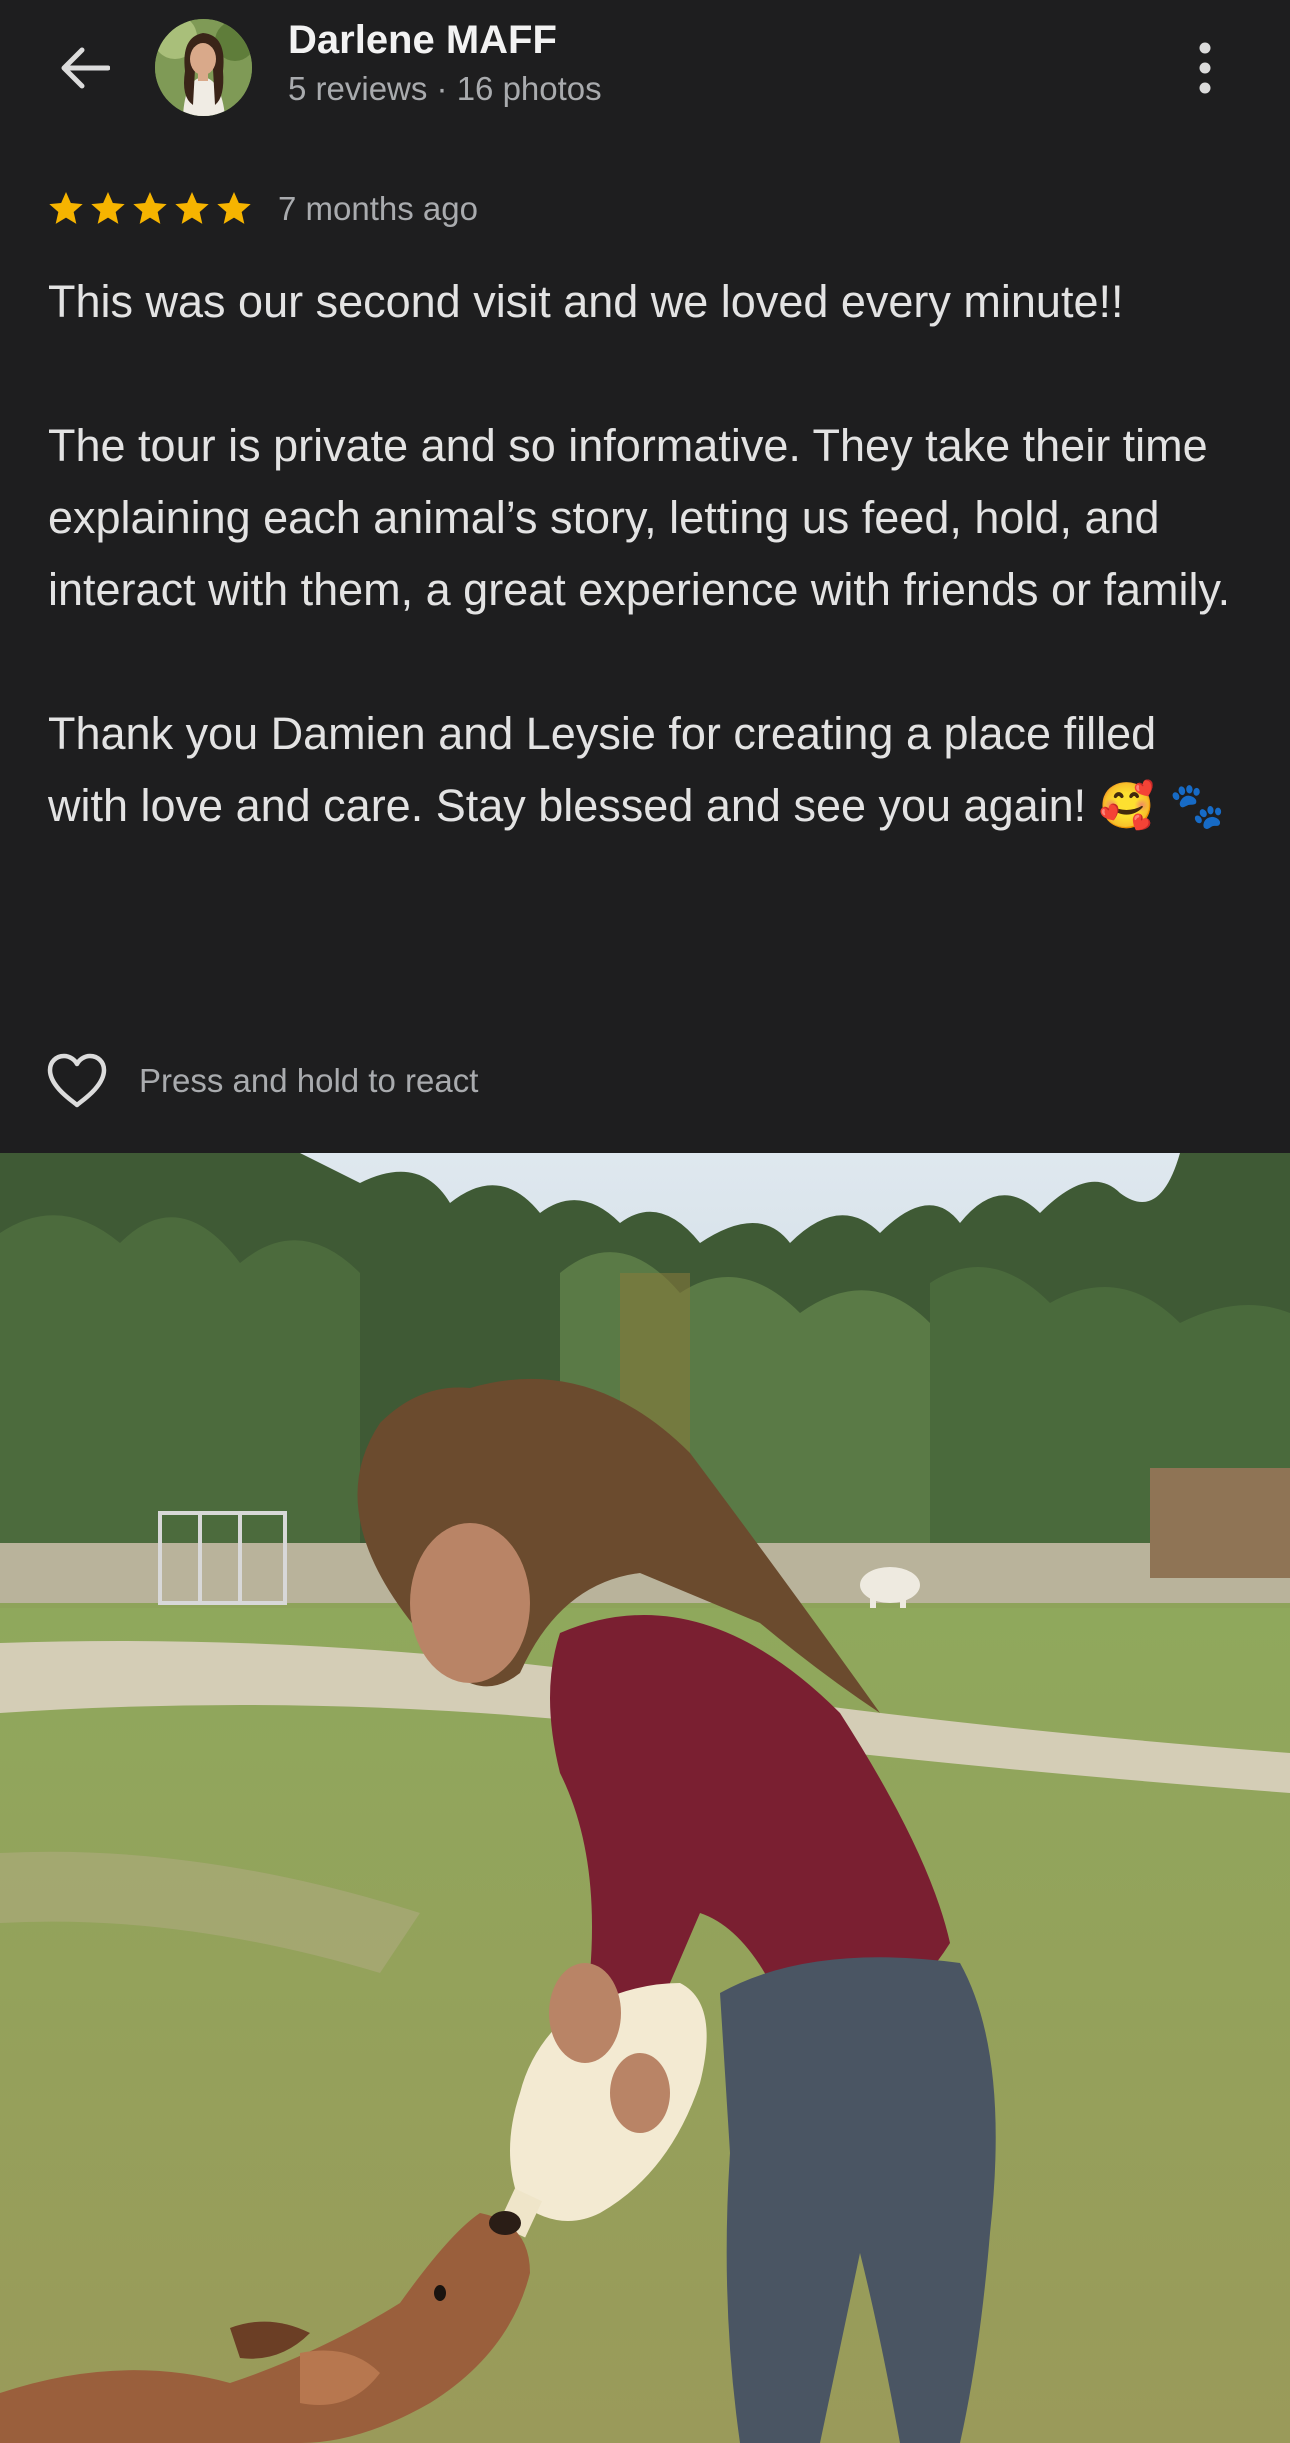 Image resolution: width=1290 pixels, height=2443 pixels. I want to click on emoji-text: 🥰 🐾, so click(1162, 805).